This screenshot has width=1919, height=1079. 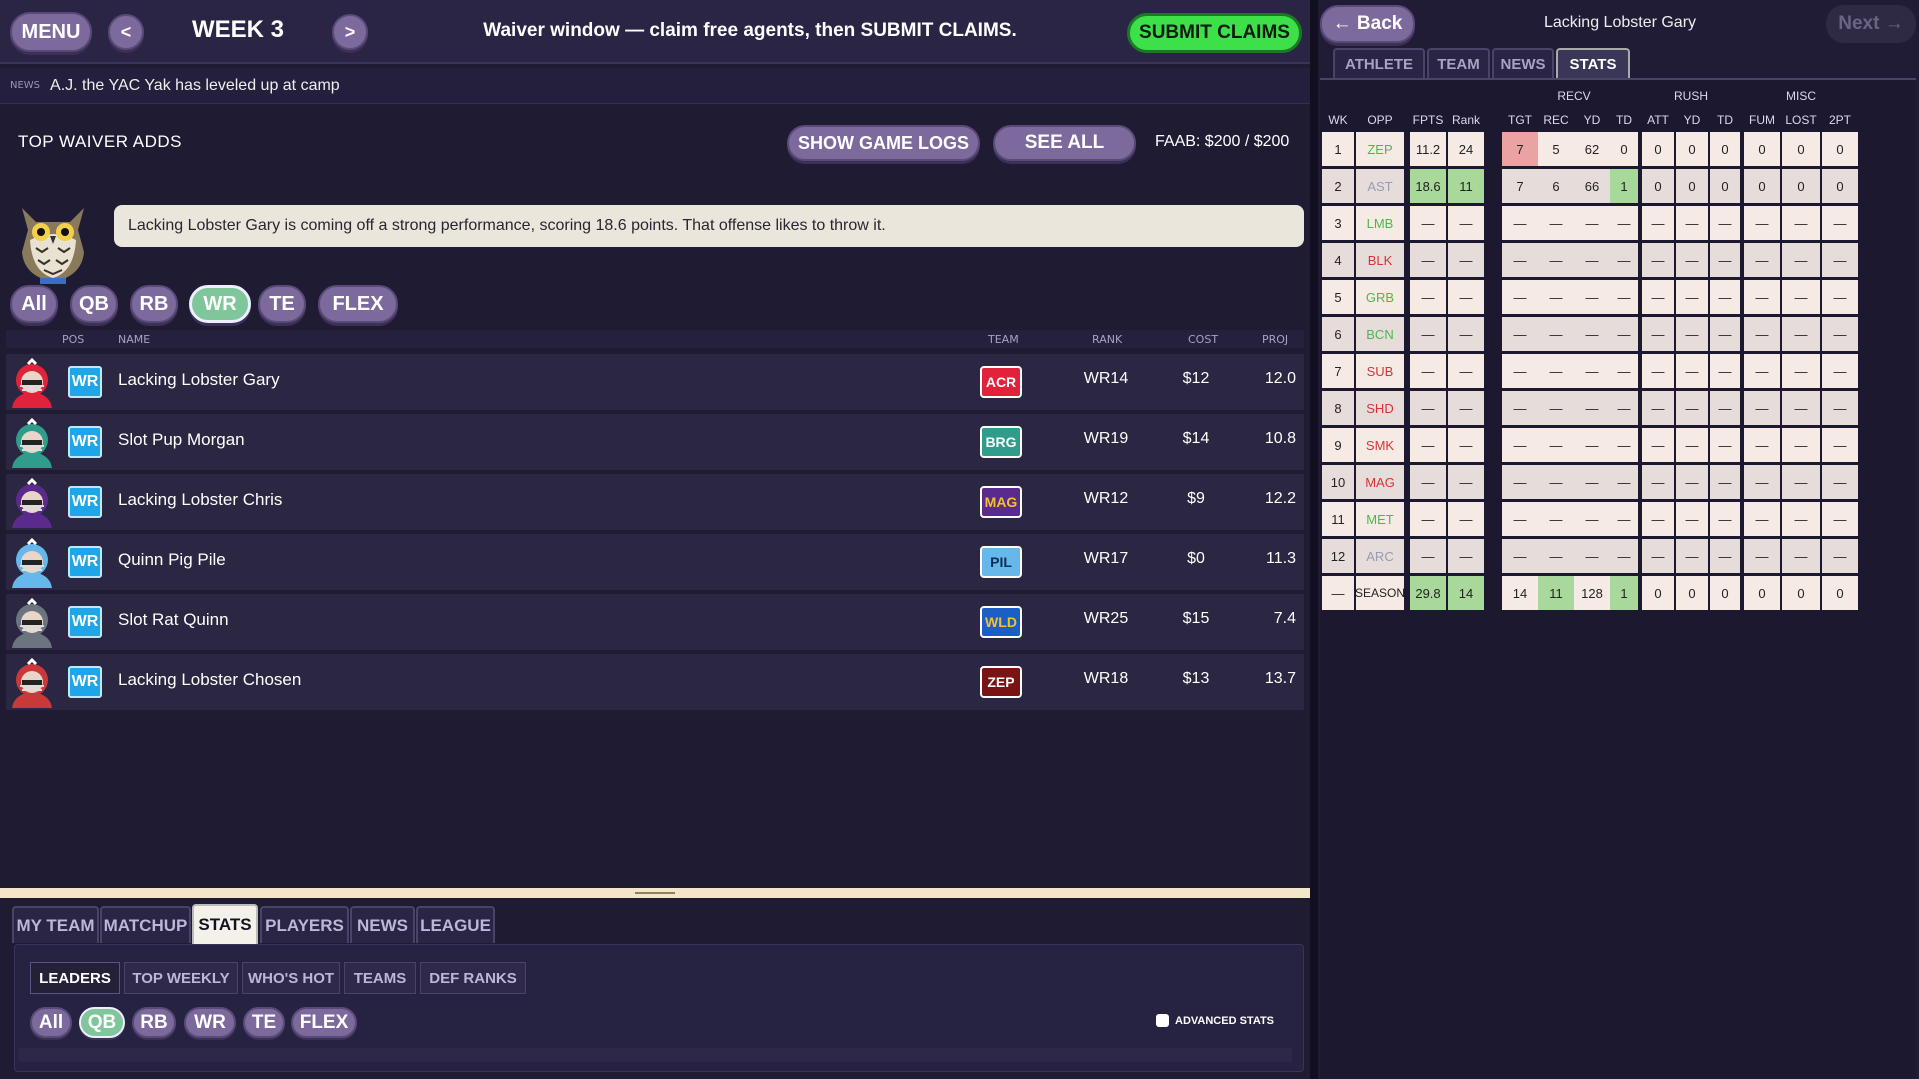 What do you see at coordinates (1593, 63) in the screenshot?
I see `player-tab-stats: STATS` at bounding box center [1593, 63].